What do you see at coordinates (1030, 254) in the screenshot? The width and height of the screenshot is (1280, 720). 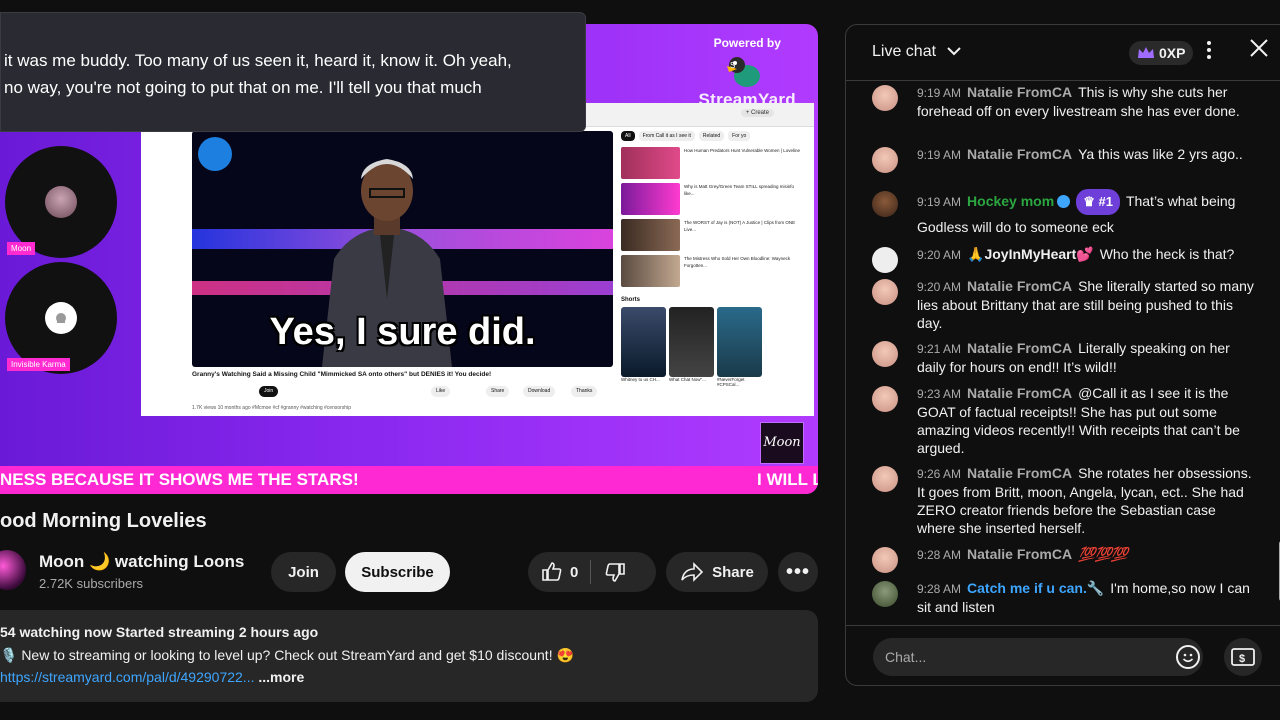 I see `message-author: 🙏JoyInMyHeart💕` at bounding box center [1030, 254].